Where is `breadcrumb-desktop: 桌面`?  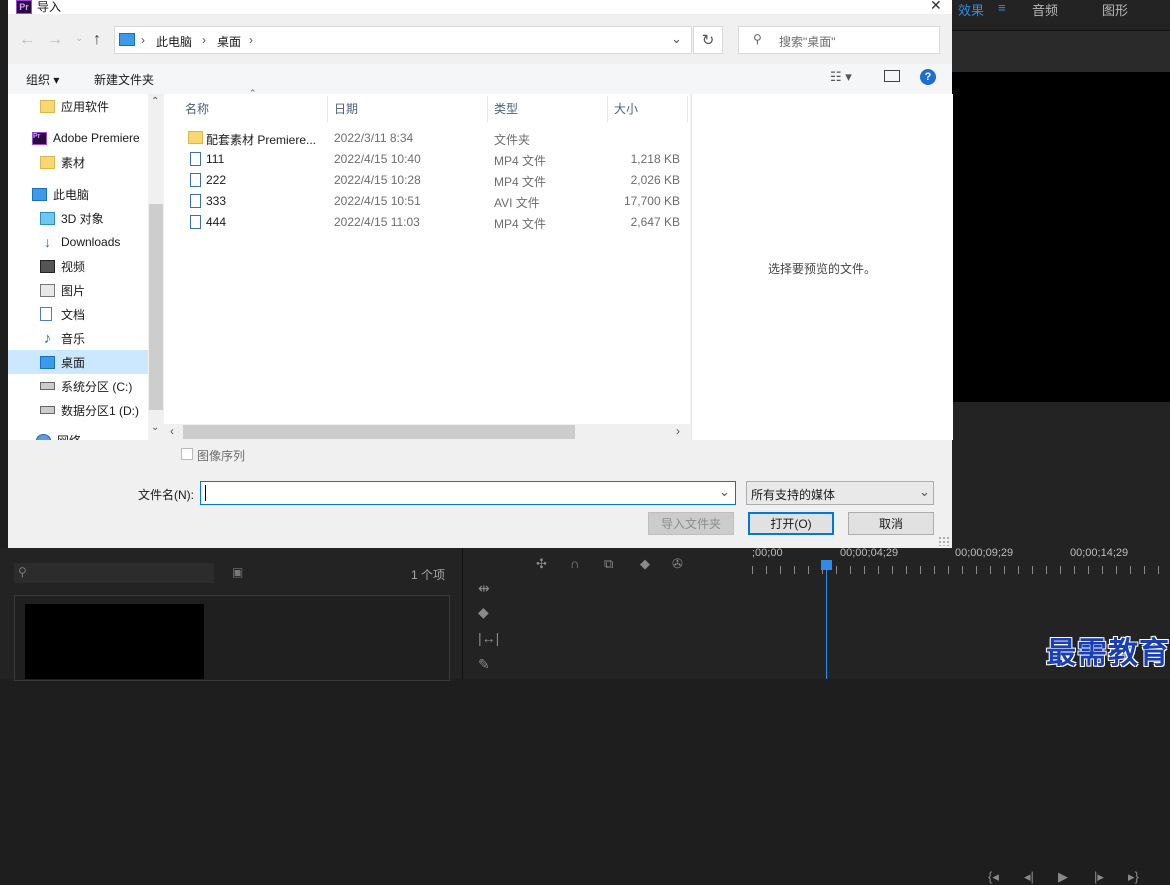 breadcrumb-desktop: 桌面 is located at coordinates (229, 41).